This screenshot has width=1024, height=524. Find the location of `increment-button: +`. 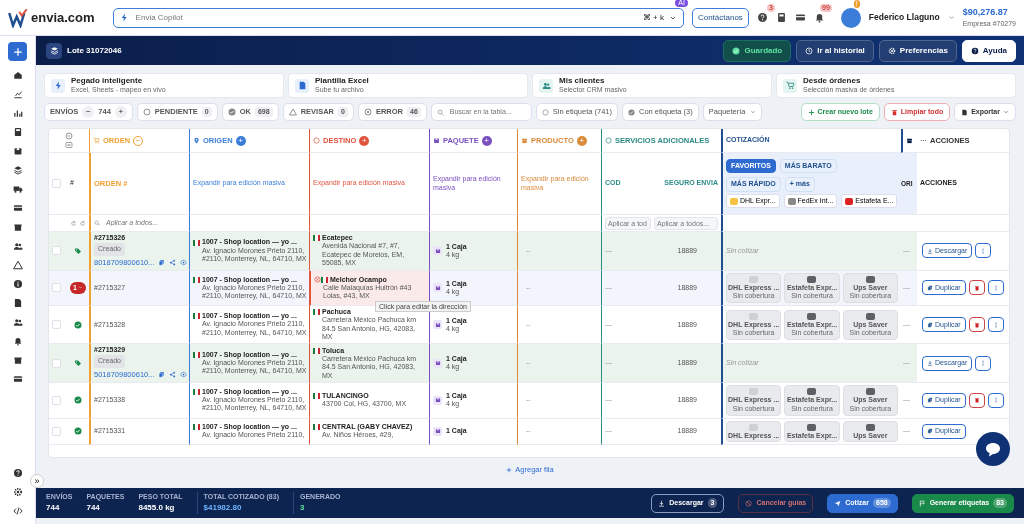

increment-button: + is located at coordinates (120, 112).